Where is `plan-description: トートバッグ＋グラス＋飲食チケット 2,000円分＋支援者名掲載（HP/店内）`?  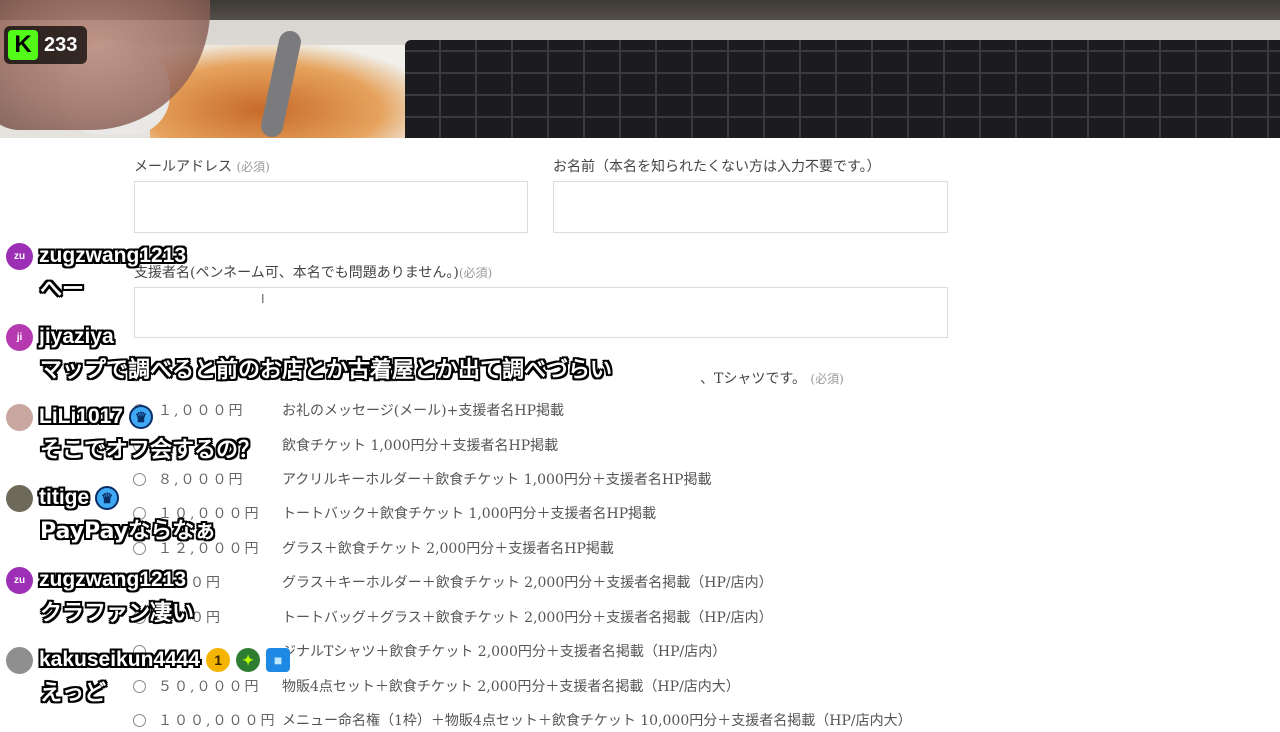
plan-description: トートバッグ＋グラス＋飲食チケット 2,000円分＋支援者名掲載（HP/店内） is located at coordinates (527, 618).